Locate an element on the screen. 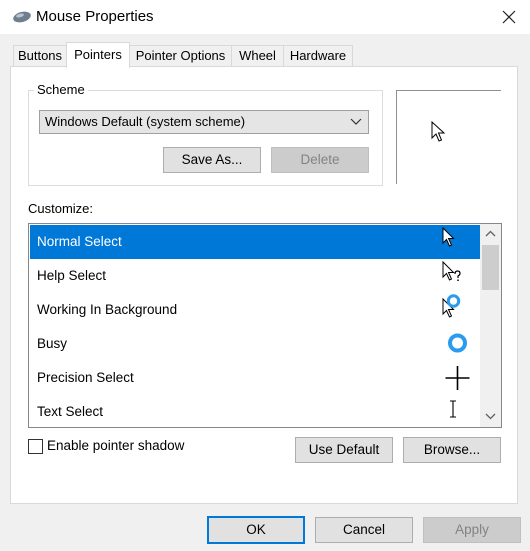 This screenshot has width=530, height=551. title-bar: Mouse Properties is located at coordinates (265, 17).